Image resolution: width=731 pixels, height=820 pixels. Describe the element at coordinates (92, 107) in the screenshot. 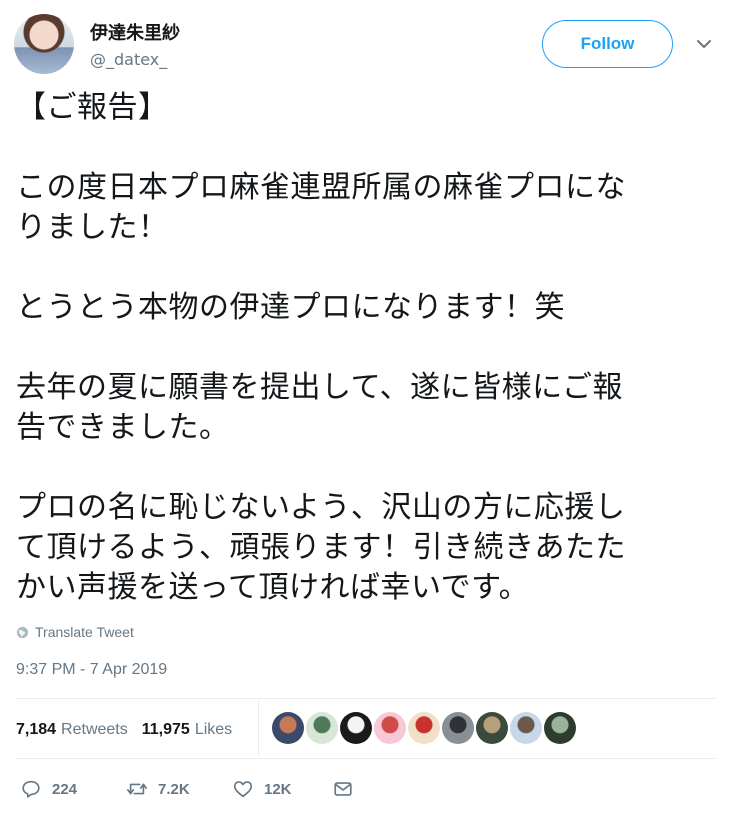

I see `tweet-text-line: 【ご報告】` at that location.